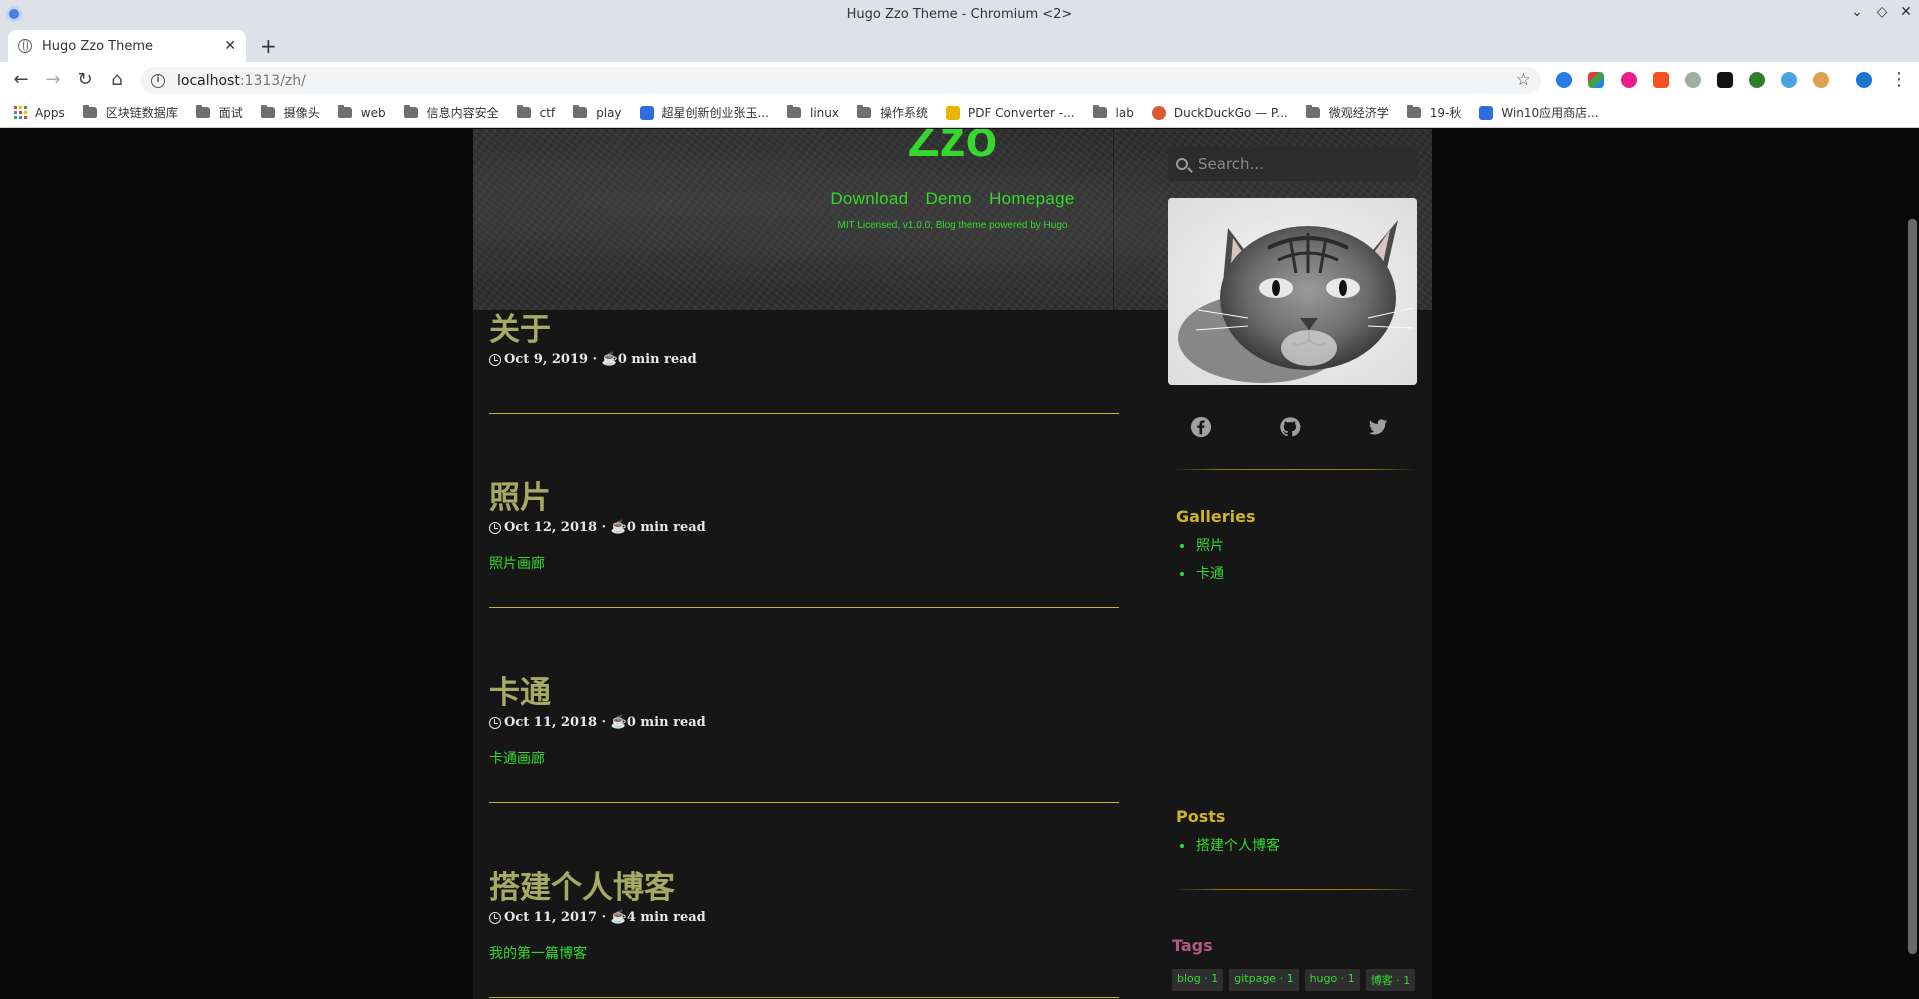 This screenshot has width=1919, height=999. Describe the element at coordinates (1445, 113) in the screenshot. I see `bookmark-label: 19-秋` at that location.